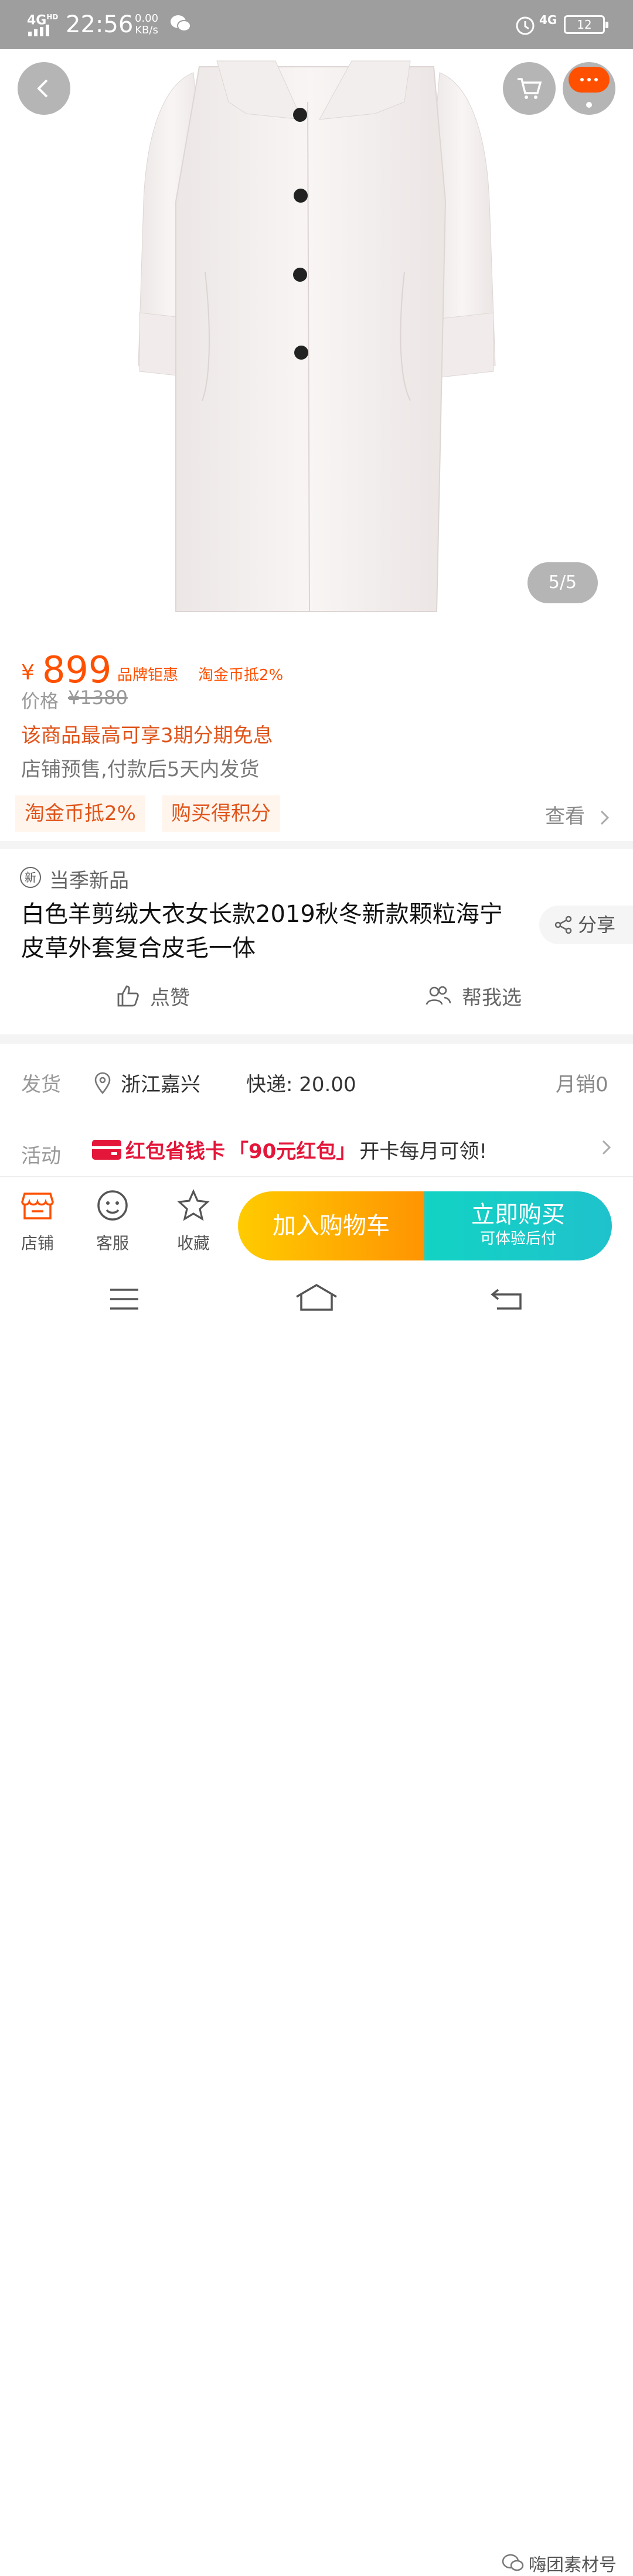 Image resolution: width=633 pixels, height=2576 pixels. I want to click on share-icon, so click(563, 924).